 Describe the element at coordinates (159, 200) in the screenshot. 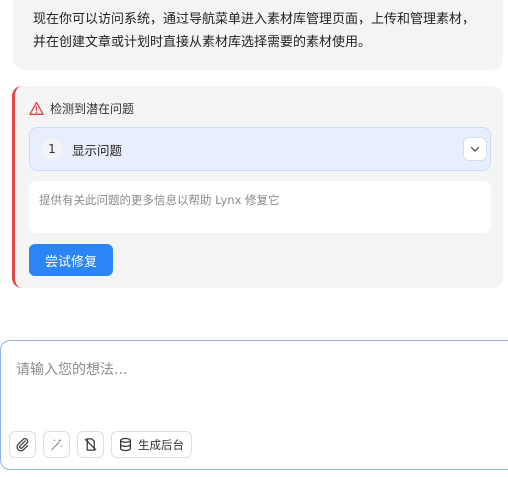

I see `issue-details-placeholder: 提供有关此问题的更多信息以帮助 Lynx 修复它` at that location.